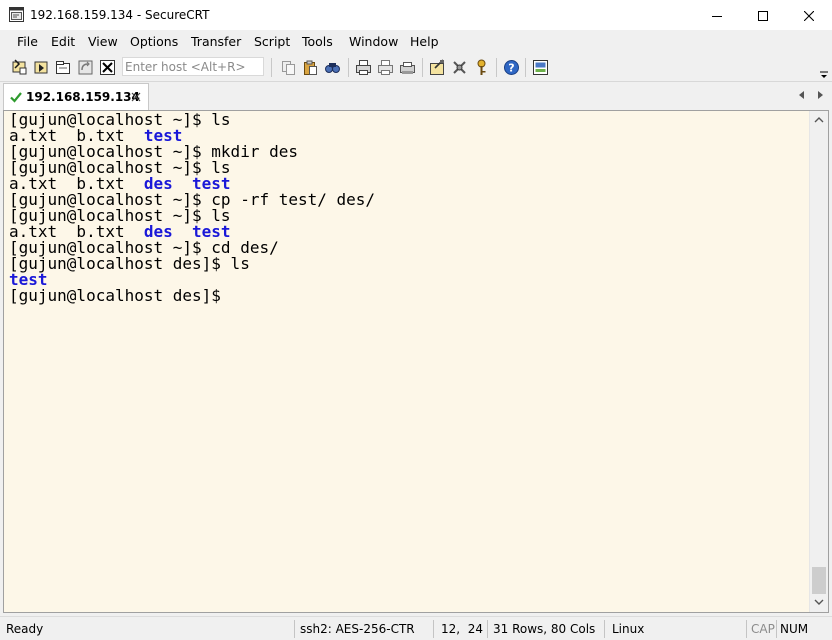  I want to click on maximize-icon, so click(763, 15).